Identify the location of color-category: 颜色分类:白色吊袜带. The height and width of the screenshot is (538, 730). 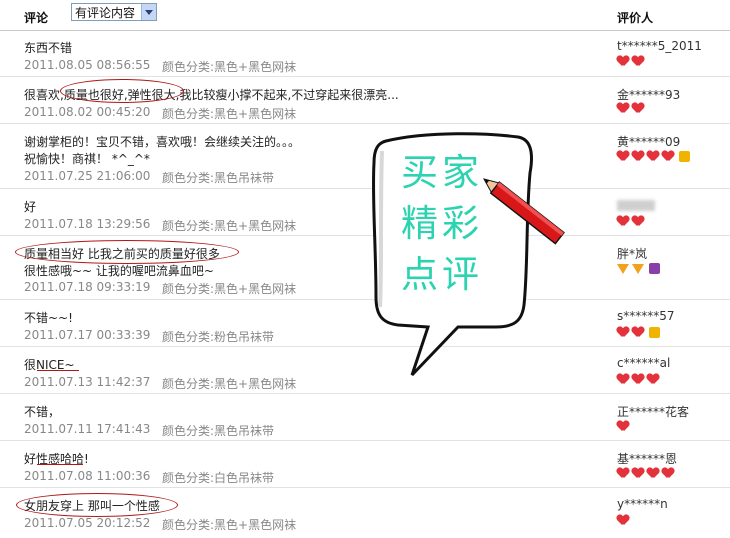
(218, 478).